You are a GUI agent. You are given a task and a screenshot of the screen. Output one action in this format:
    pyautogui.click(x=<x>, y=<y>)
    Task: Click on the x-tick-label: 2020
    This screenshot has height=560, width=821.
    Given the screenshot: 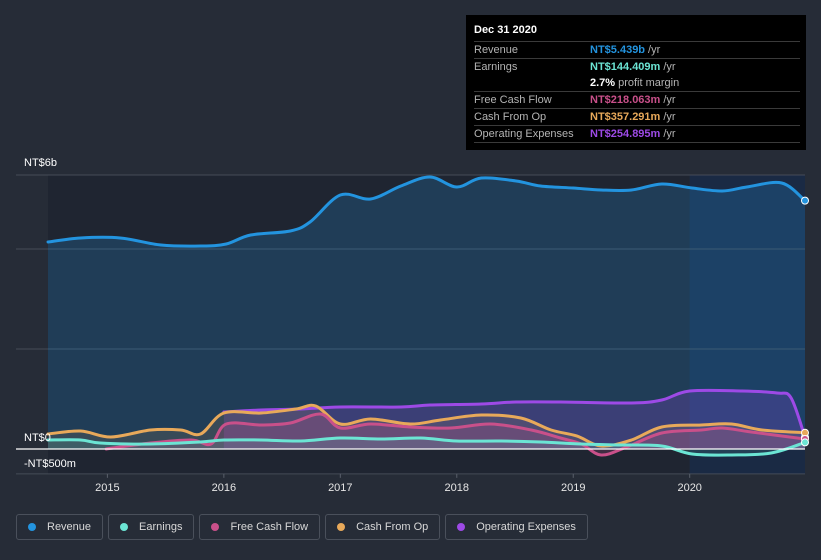 What is the action you would take?
    pyautogui.click(x=689, y=488)
    